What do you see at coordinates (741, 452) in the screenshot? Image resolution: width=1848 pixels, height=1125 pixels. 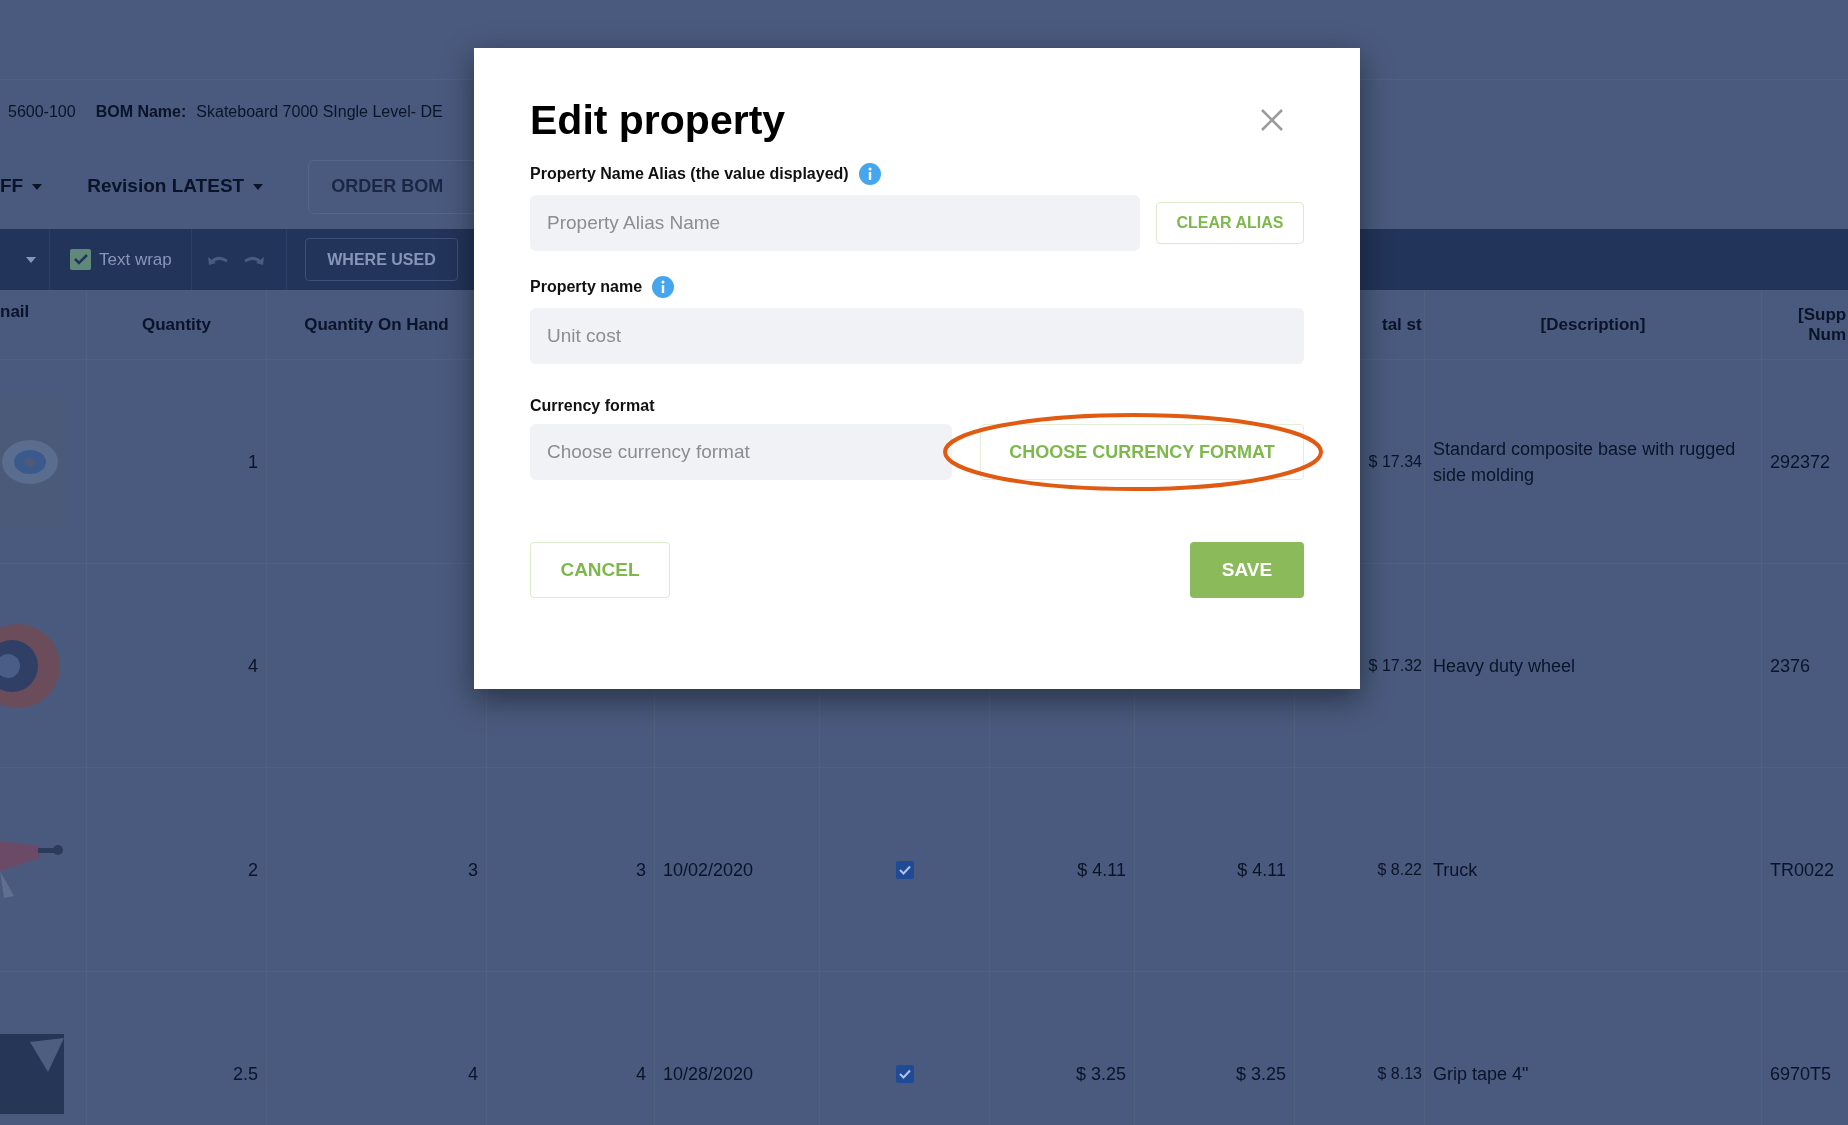 I see `input-field: Choose currency format` at bounding box center [741, 452].